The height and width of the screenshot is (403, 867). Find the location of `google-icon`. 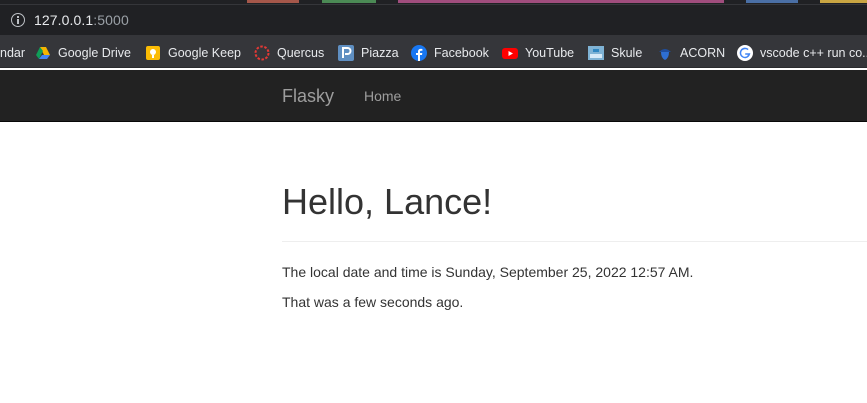

google-icon is located at coordinates (745, 53).